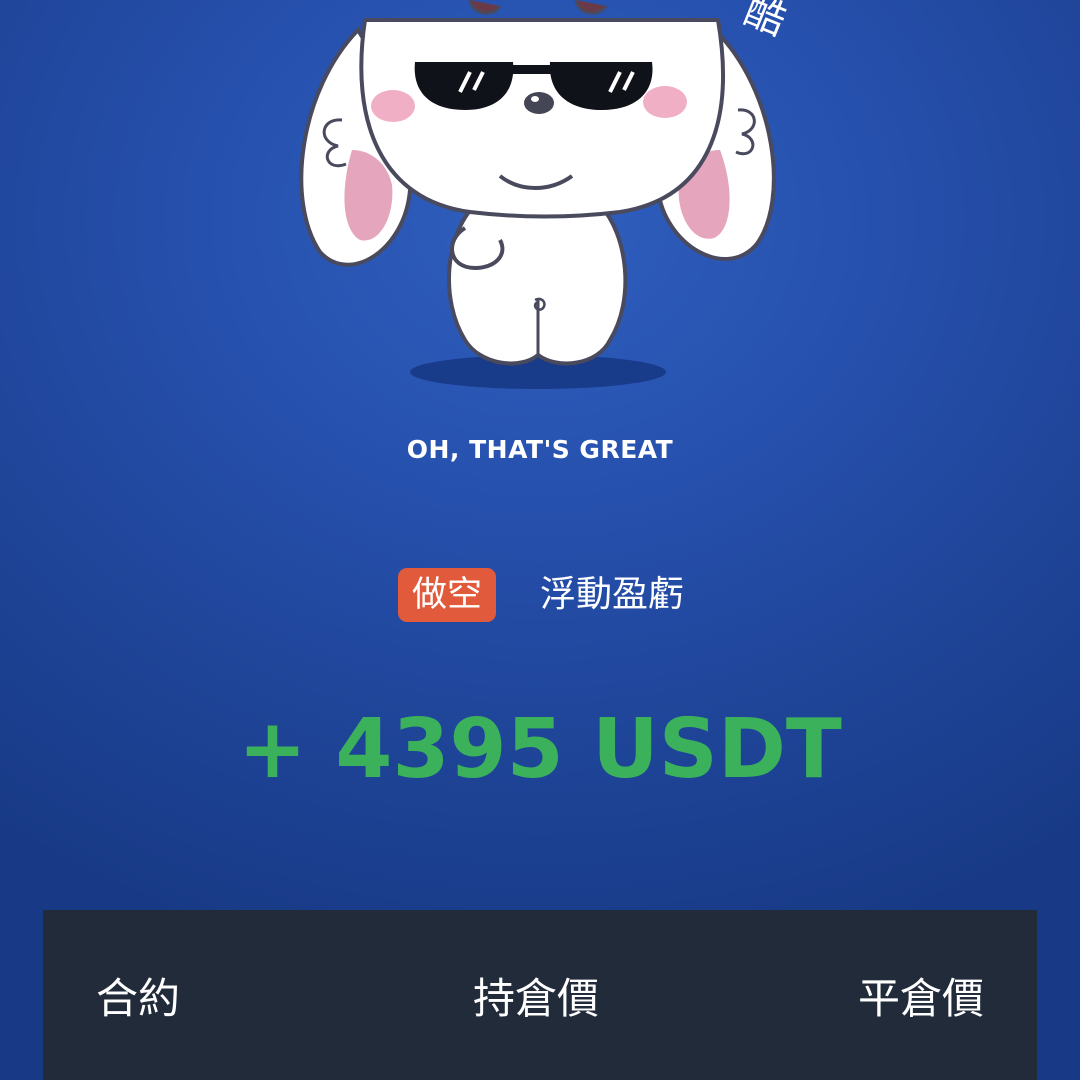  What do you see at coordinates (540, 749) in the screenshot?
I see `pnl-amount: + 4395 USDT` at bounding box center [540, 749].